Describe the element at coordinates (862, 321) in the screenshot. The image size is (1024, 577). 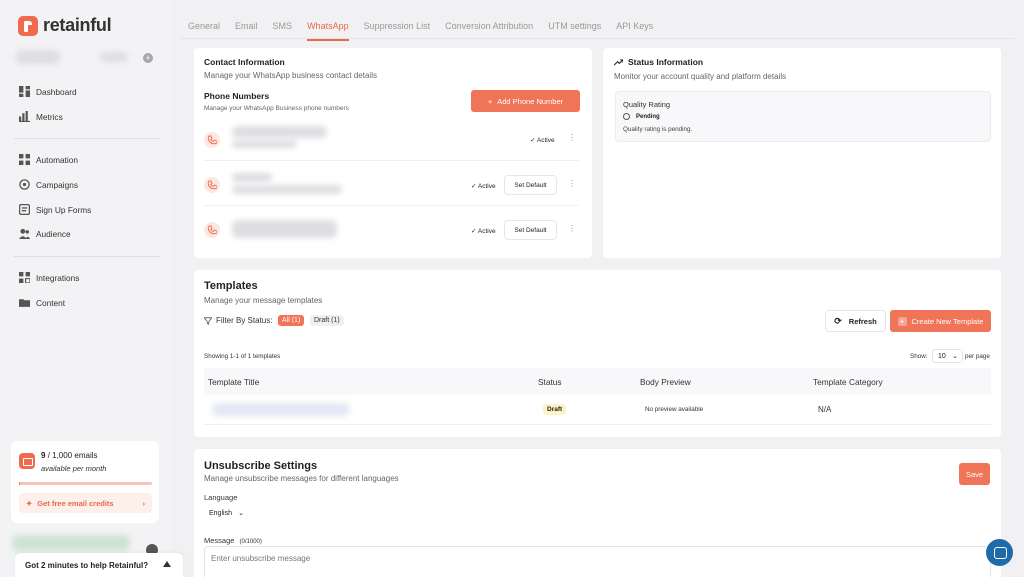
I see `refresh-label: Refresh` at that location.